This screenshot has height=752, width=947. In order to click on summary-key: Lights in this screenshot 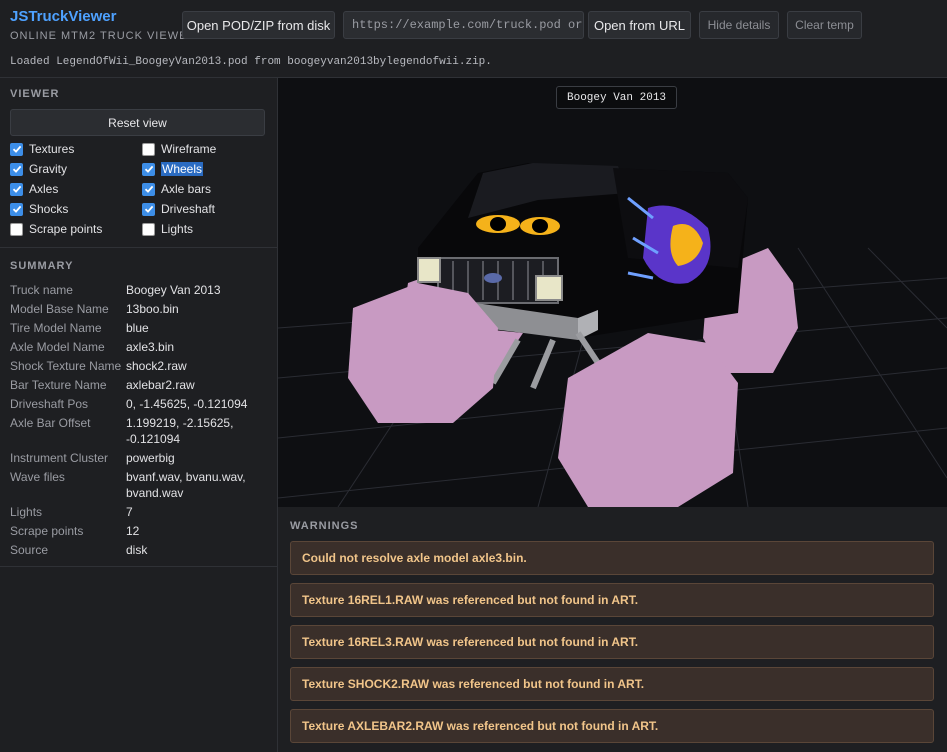, I will do `click(26, 512)`.